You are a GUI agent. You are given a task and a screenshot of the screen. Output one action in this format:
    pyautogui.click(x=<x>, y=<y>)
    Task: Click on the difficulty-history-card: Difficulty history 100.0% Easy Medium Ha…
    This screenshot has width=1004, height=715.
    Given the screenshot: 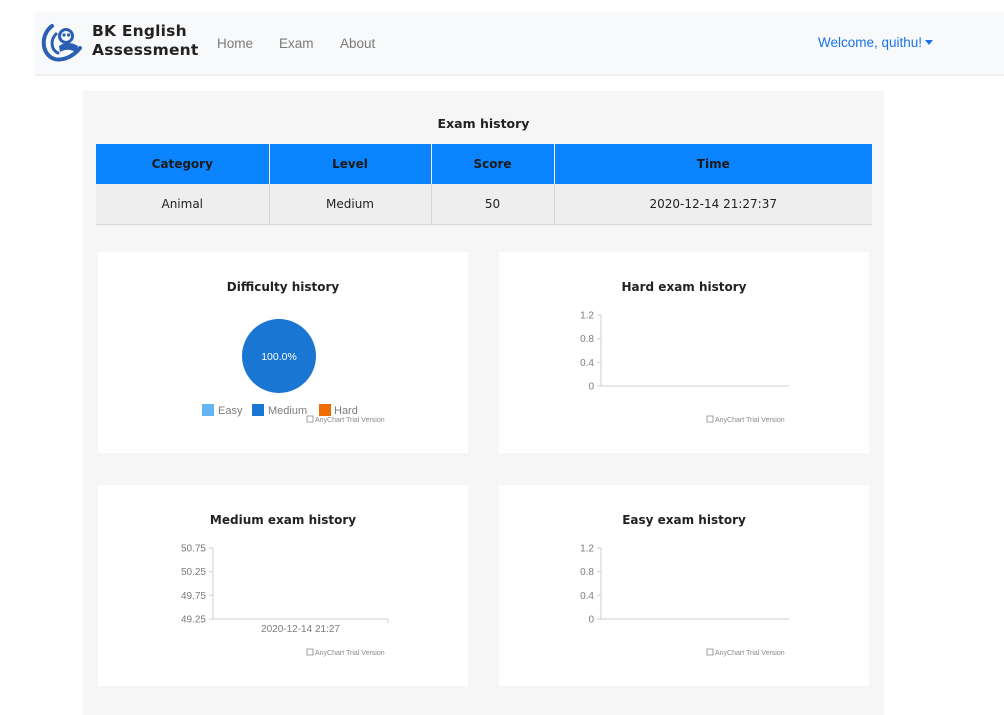 What is the action you would take?
    pyautogui.click(x=283, y=352)
    